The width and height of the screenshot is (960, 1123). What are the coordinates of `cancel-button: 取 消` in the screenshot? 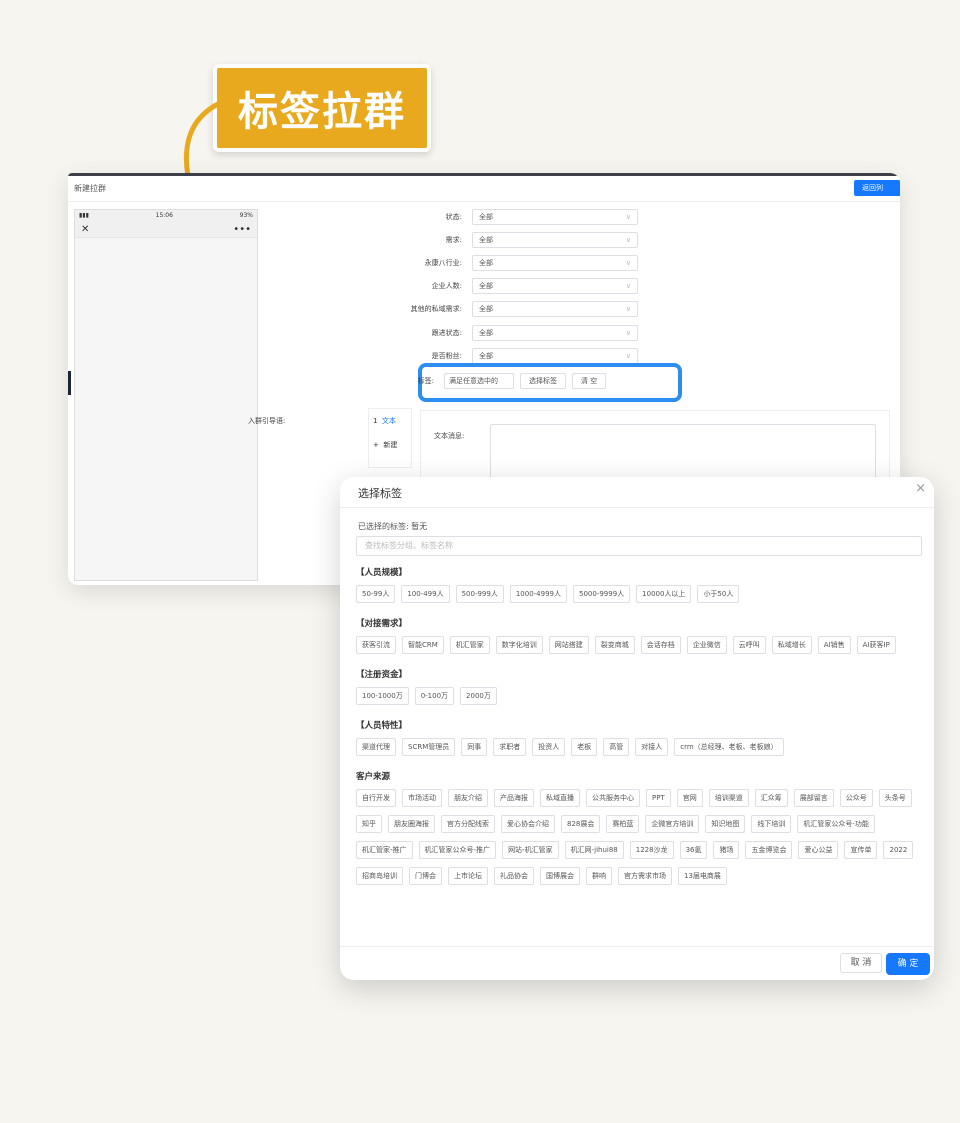 It's located at (861, 963).